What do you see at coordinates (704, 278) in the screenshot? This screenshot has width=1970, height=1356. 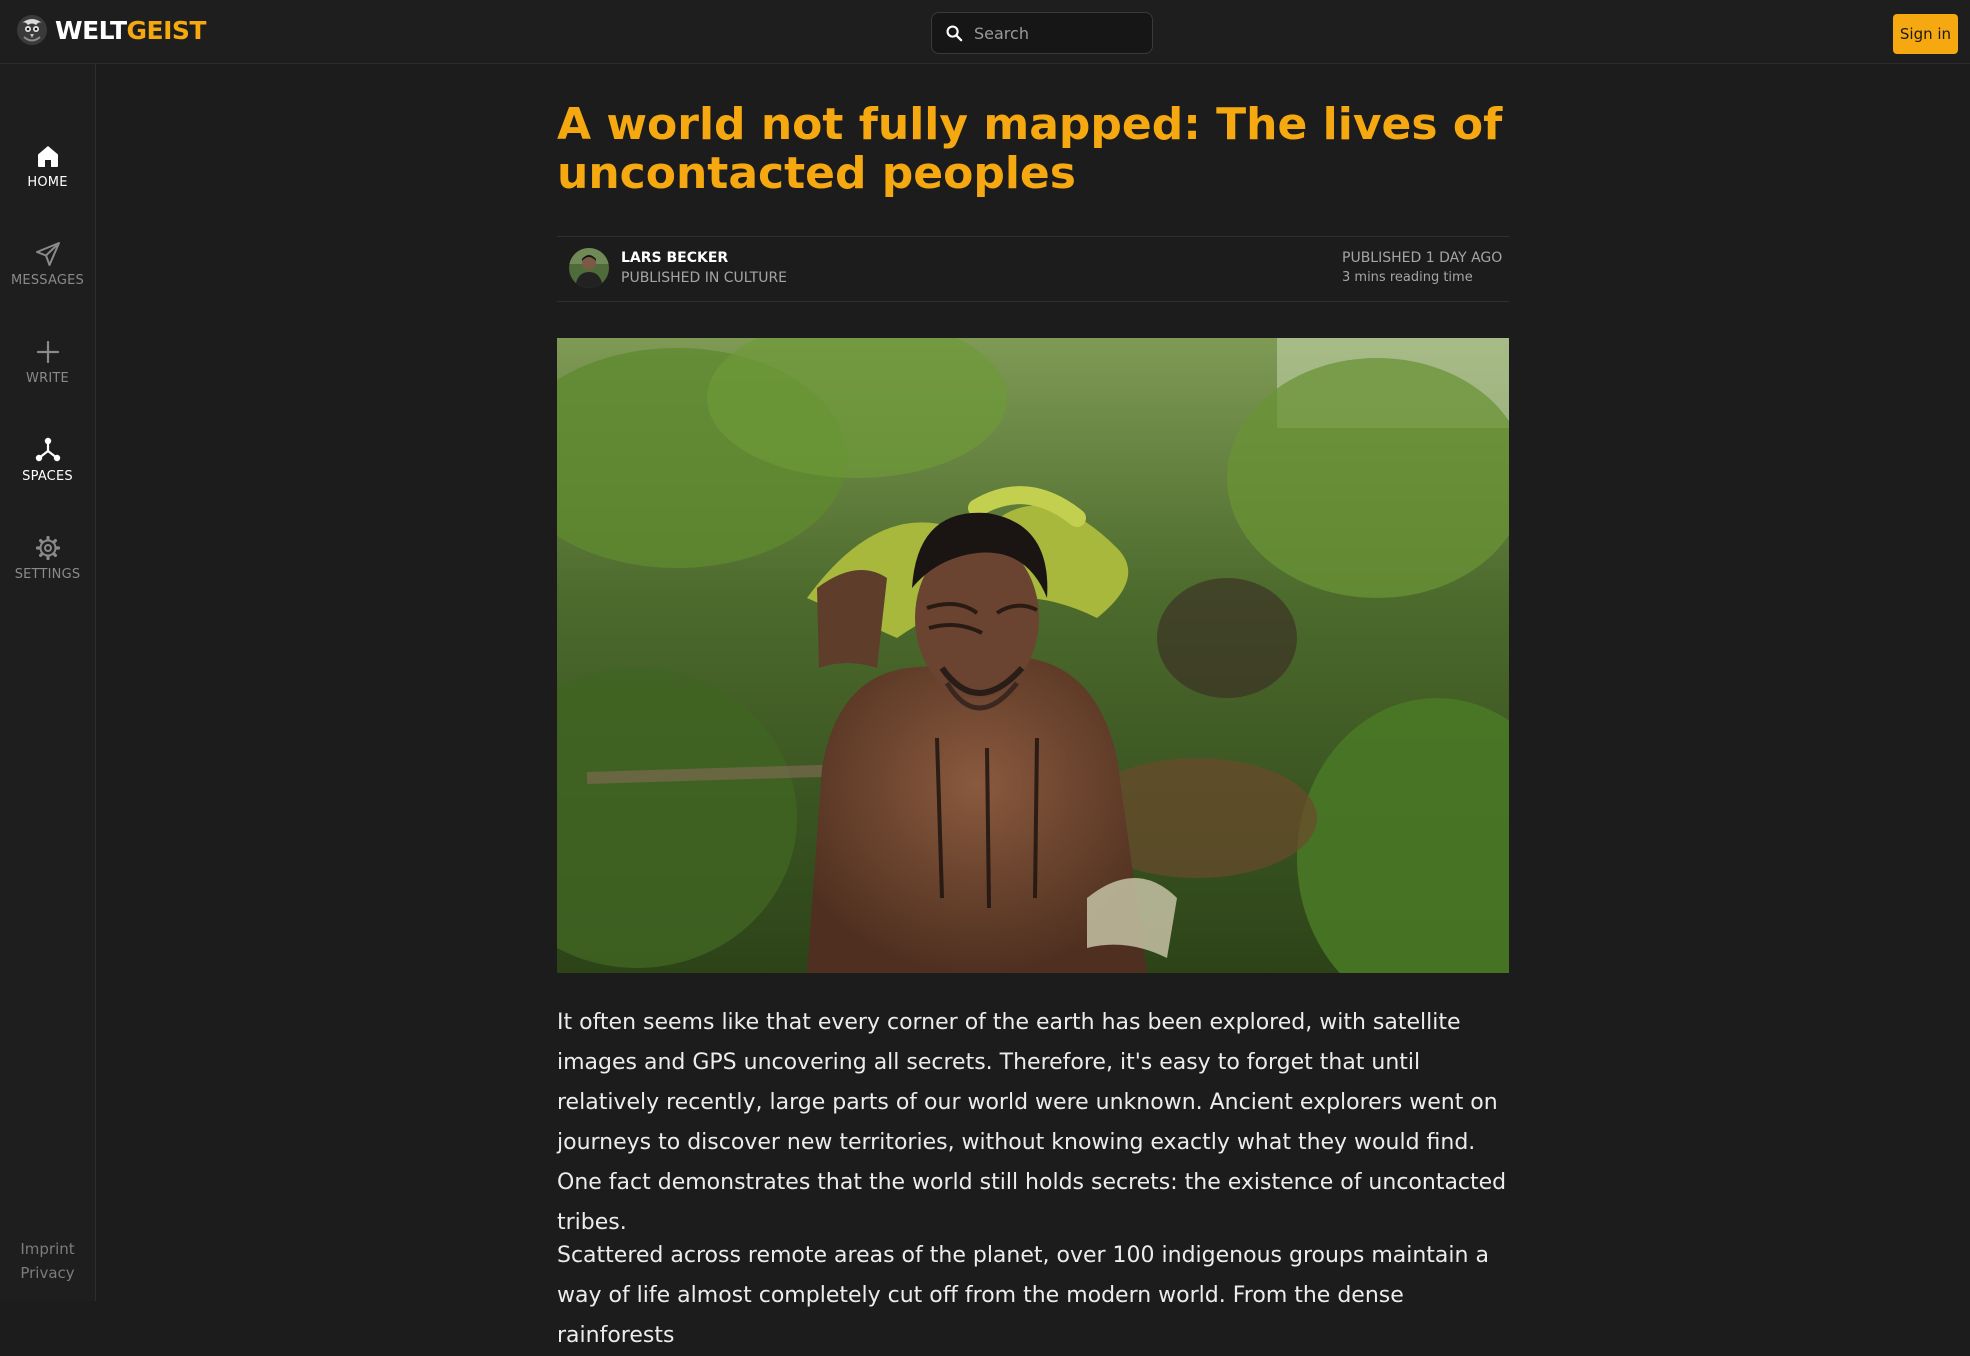 I see `published-in: PUBLISHED IN CULTURE` at bounding box center [704, 278].